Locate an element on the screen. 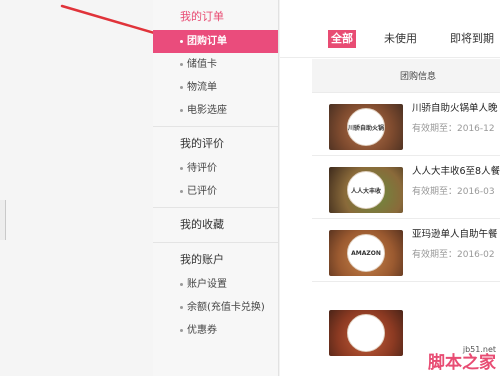 Image resolution: width=500 pixels, height=376 pixels. logo-text: AMAZON is located at coordinates (366, 253).